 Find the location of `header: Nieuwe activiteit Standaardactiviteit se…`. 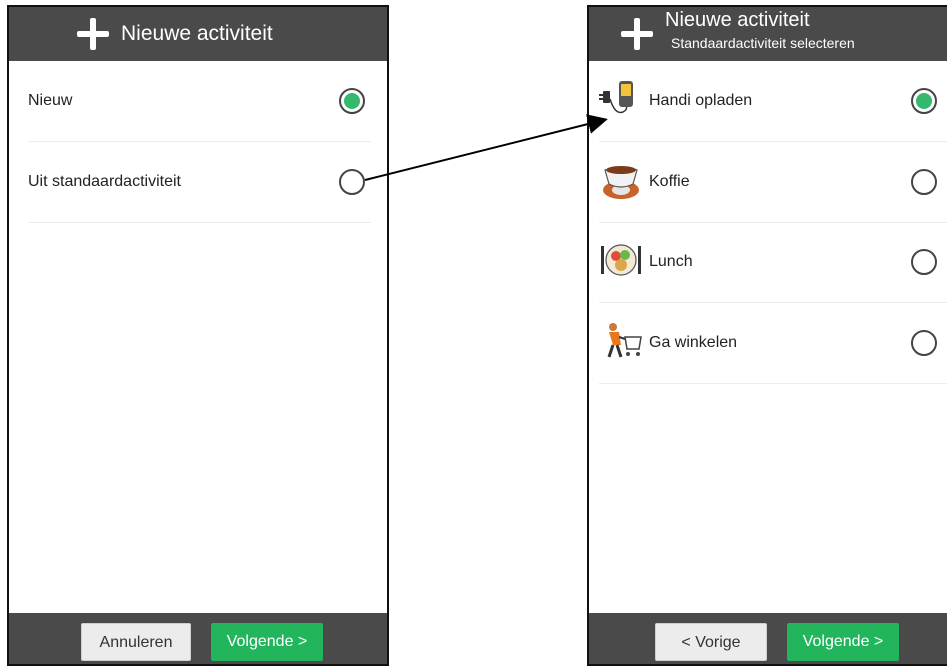

header: Nieuwe activiteit Standaardactiviteit se… is located at coordinates (768, 34).